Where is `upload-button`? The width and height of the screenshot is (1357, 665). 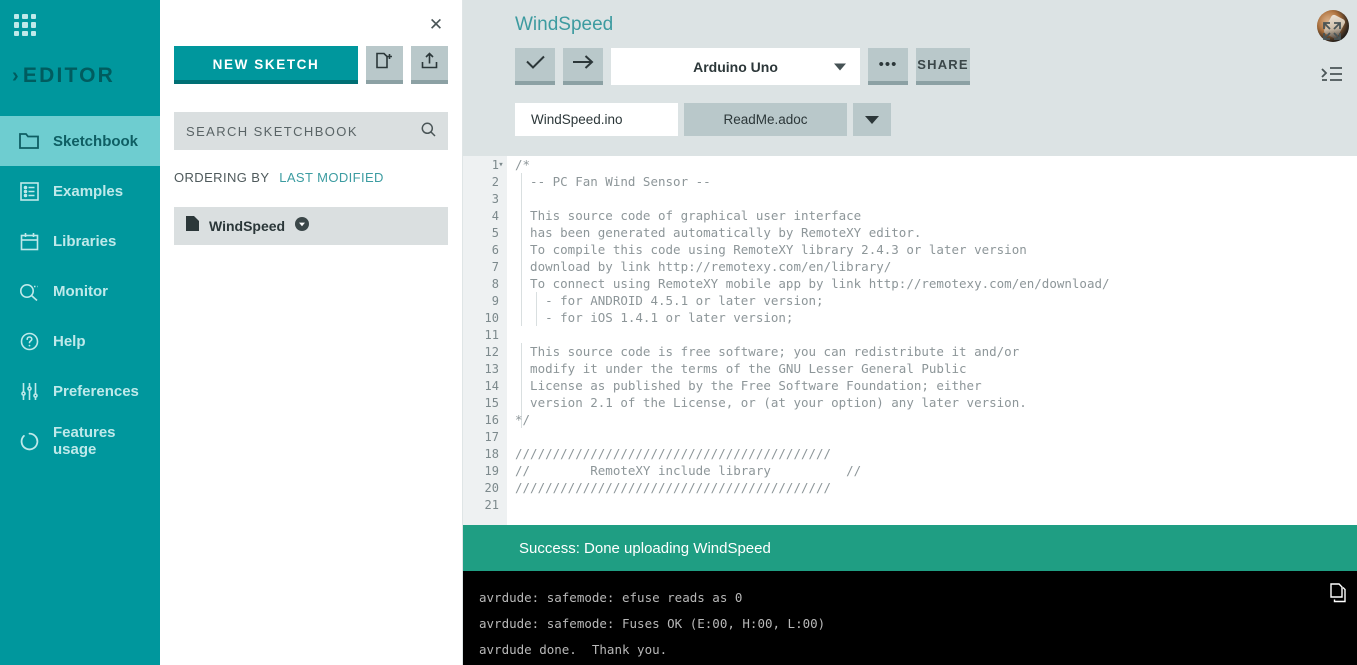
upload-button is located at coordinates (583, 66).